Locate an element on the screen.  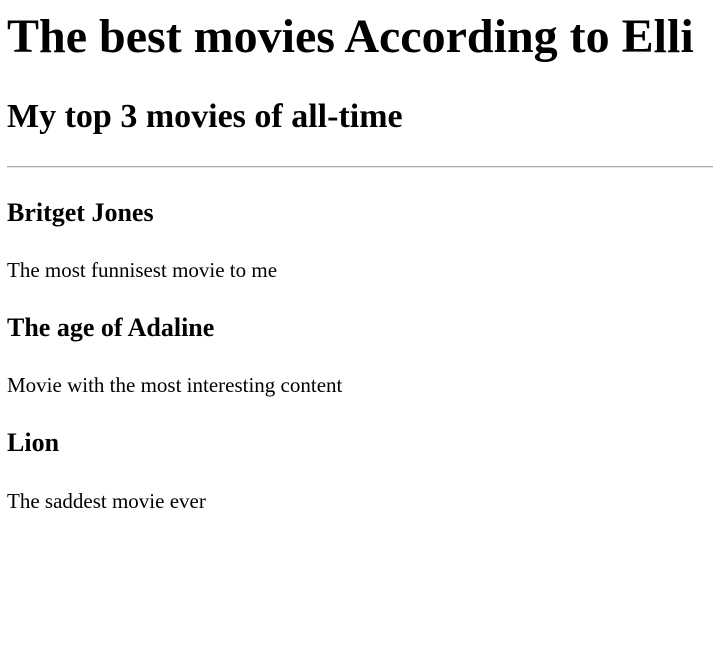
movie-title-3: Lion is located at coordinates (33, 442).